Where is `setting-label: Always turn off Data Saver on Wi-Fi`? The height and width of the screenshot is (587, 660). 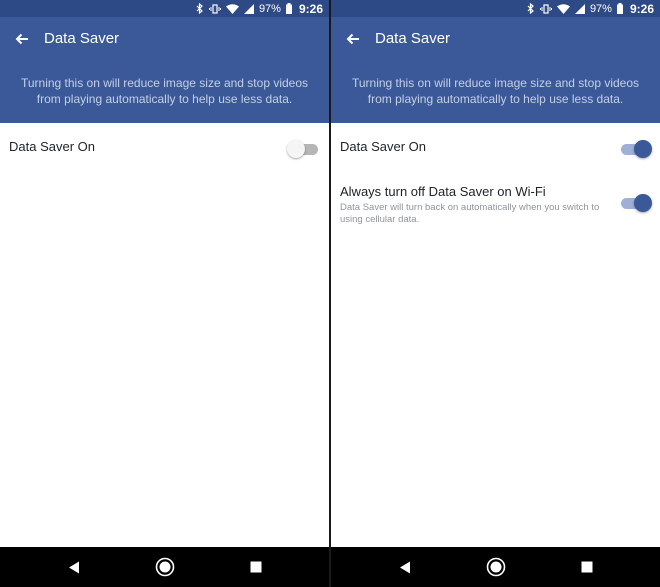
setting-label: Always turn off Data Saver on Wi-Fi is located at coordinates (443, 191).